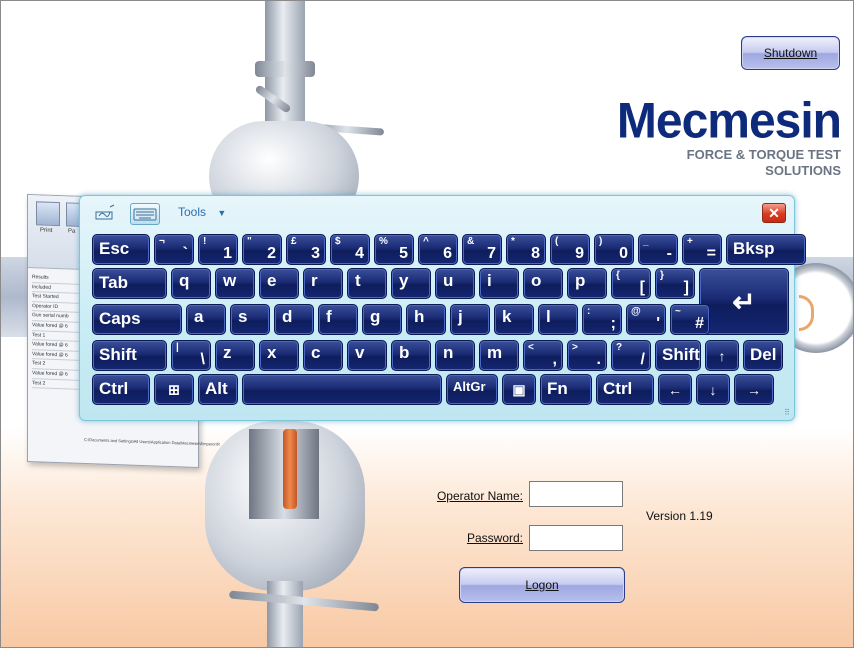 The height and width of the screenshot is (648, 854). What do you see at coordinates (614, 249) in the screenshot?
I see `key-0: ) 0` at bounding box center [614, 249].